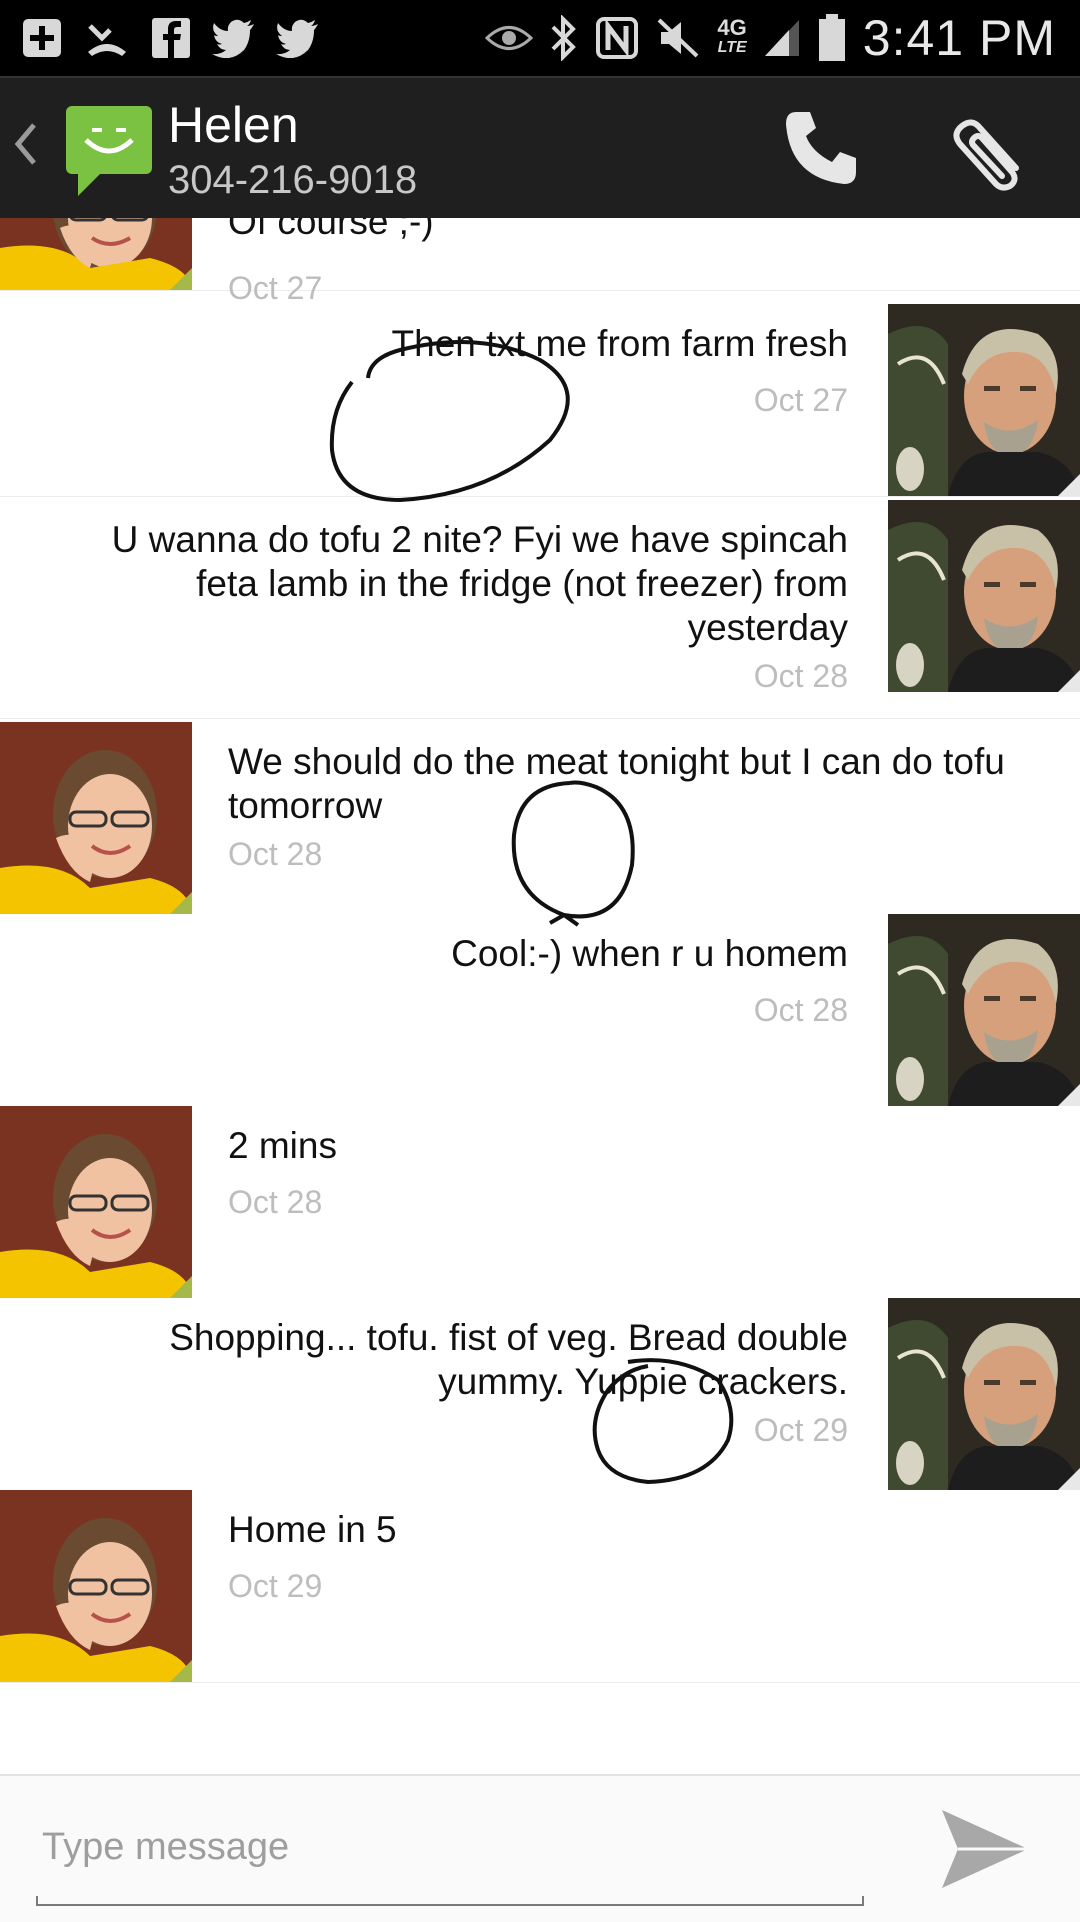 This screenshot has height=1922, width=1080. Describe the element at coordinates (107, 38) in the screenshot. I see `missed-call-icon` at that location.